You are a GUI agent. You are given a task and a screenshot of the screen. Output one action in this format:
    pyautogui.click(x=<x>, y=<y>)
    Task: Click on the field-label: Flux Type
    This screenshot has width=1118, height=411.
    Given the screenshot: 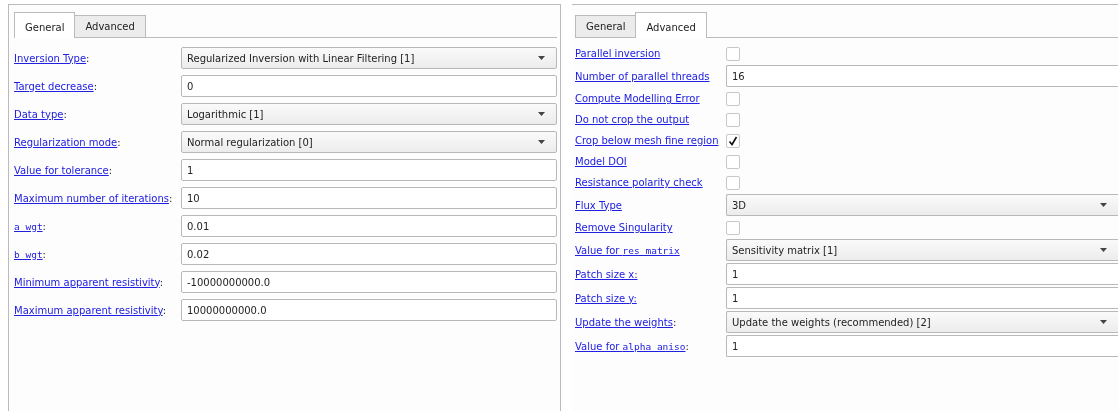 What is the action you would take?
    pyautogui.click(x=599, y=205)
    